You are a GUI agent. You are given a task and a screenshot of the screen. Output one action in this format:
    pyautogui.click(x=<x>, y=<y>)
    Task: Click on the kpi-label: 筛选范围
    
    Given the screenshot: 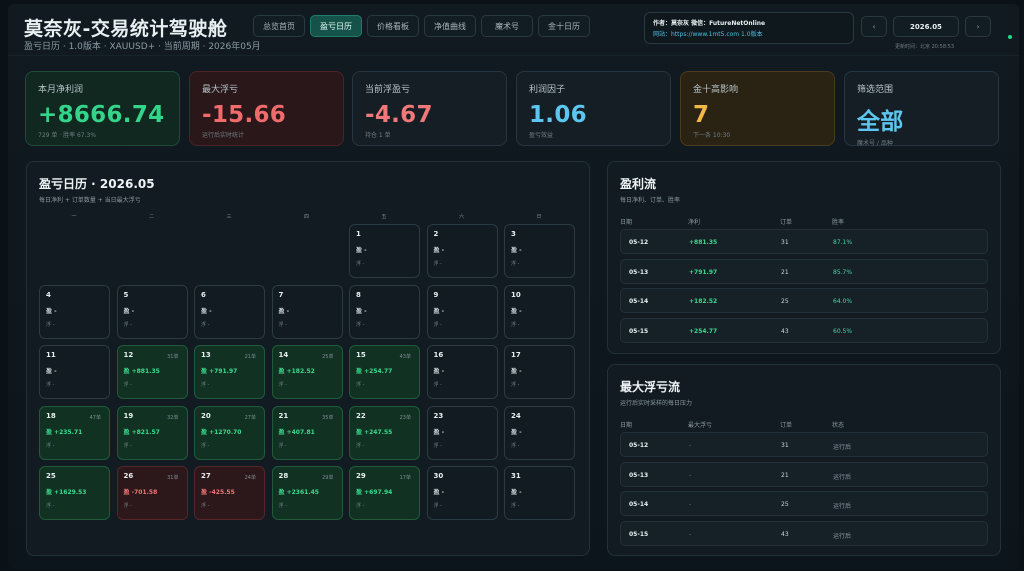 What is the action you would take?
    pyautogui.click(x=875, y=90)
    